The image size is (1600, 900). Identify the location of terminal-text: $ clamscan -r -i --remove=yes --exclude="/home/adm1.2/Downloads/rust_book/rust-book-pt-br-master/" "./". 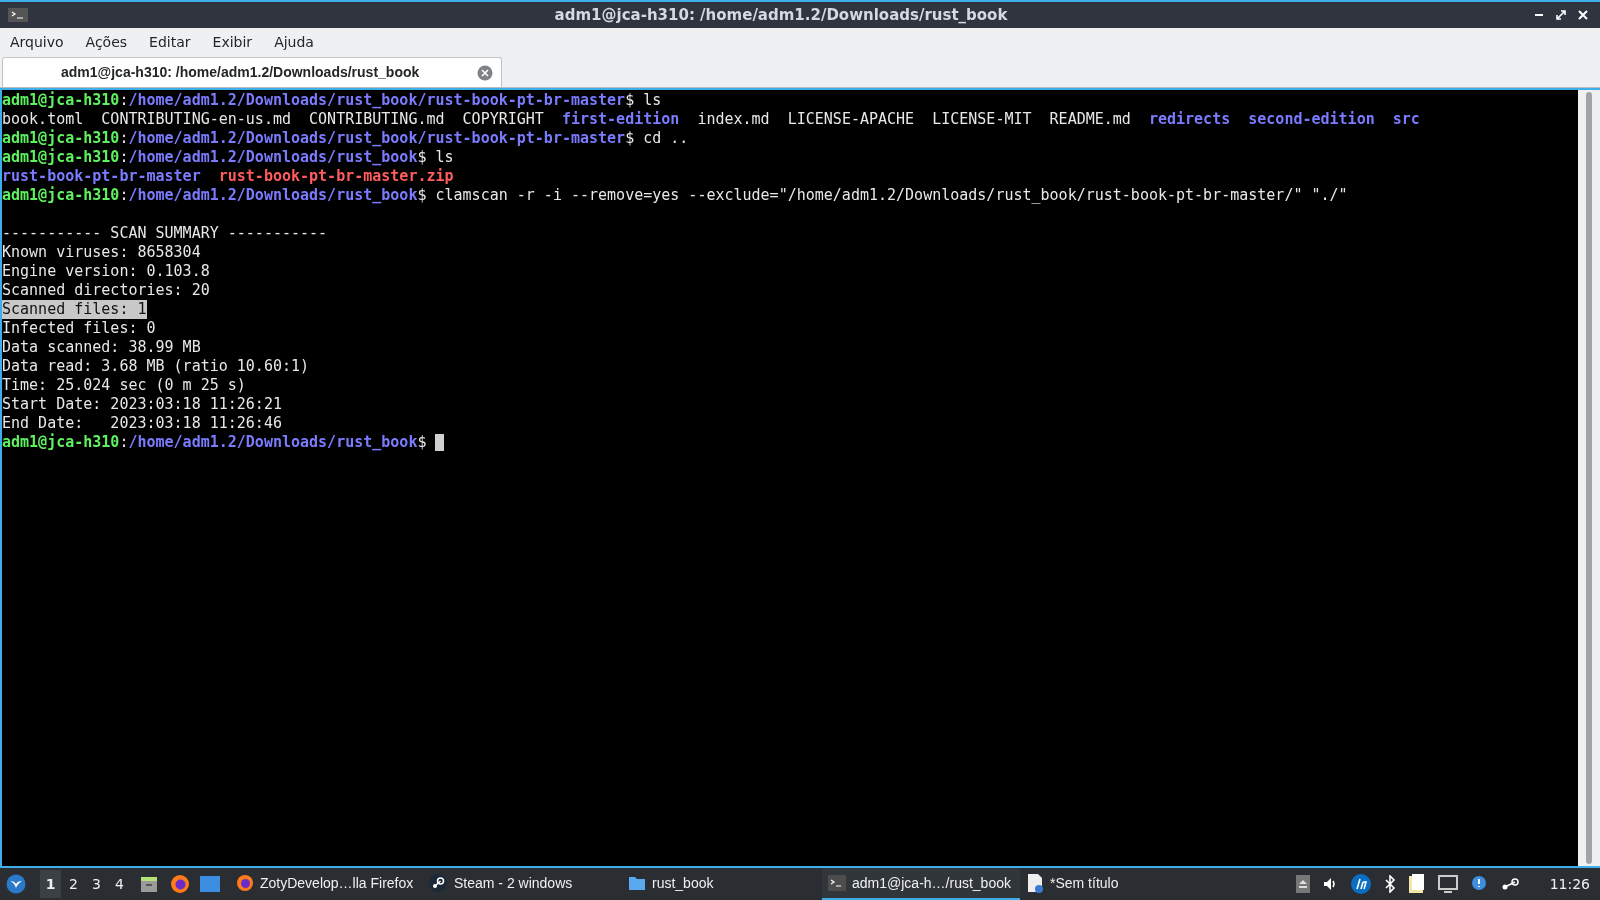
(882, 195).